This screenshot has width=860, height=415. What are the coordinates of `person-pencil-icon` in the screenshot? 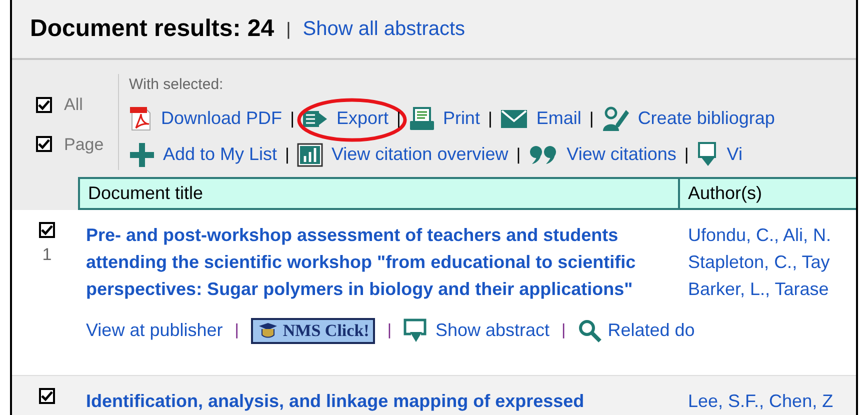 It's located at (616, 119).